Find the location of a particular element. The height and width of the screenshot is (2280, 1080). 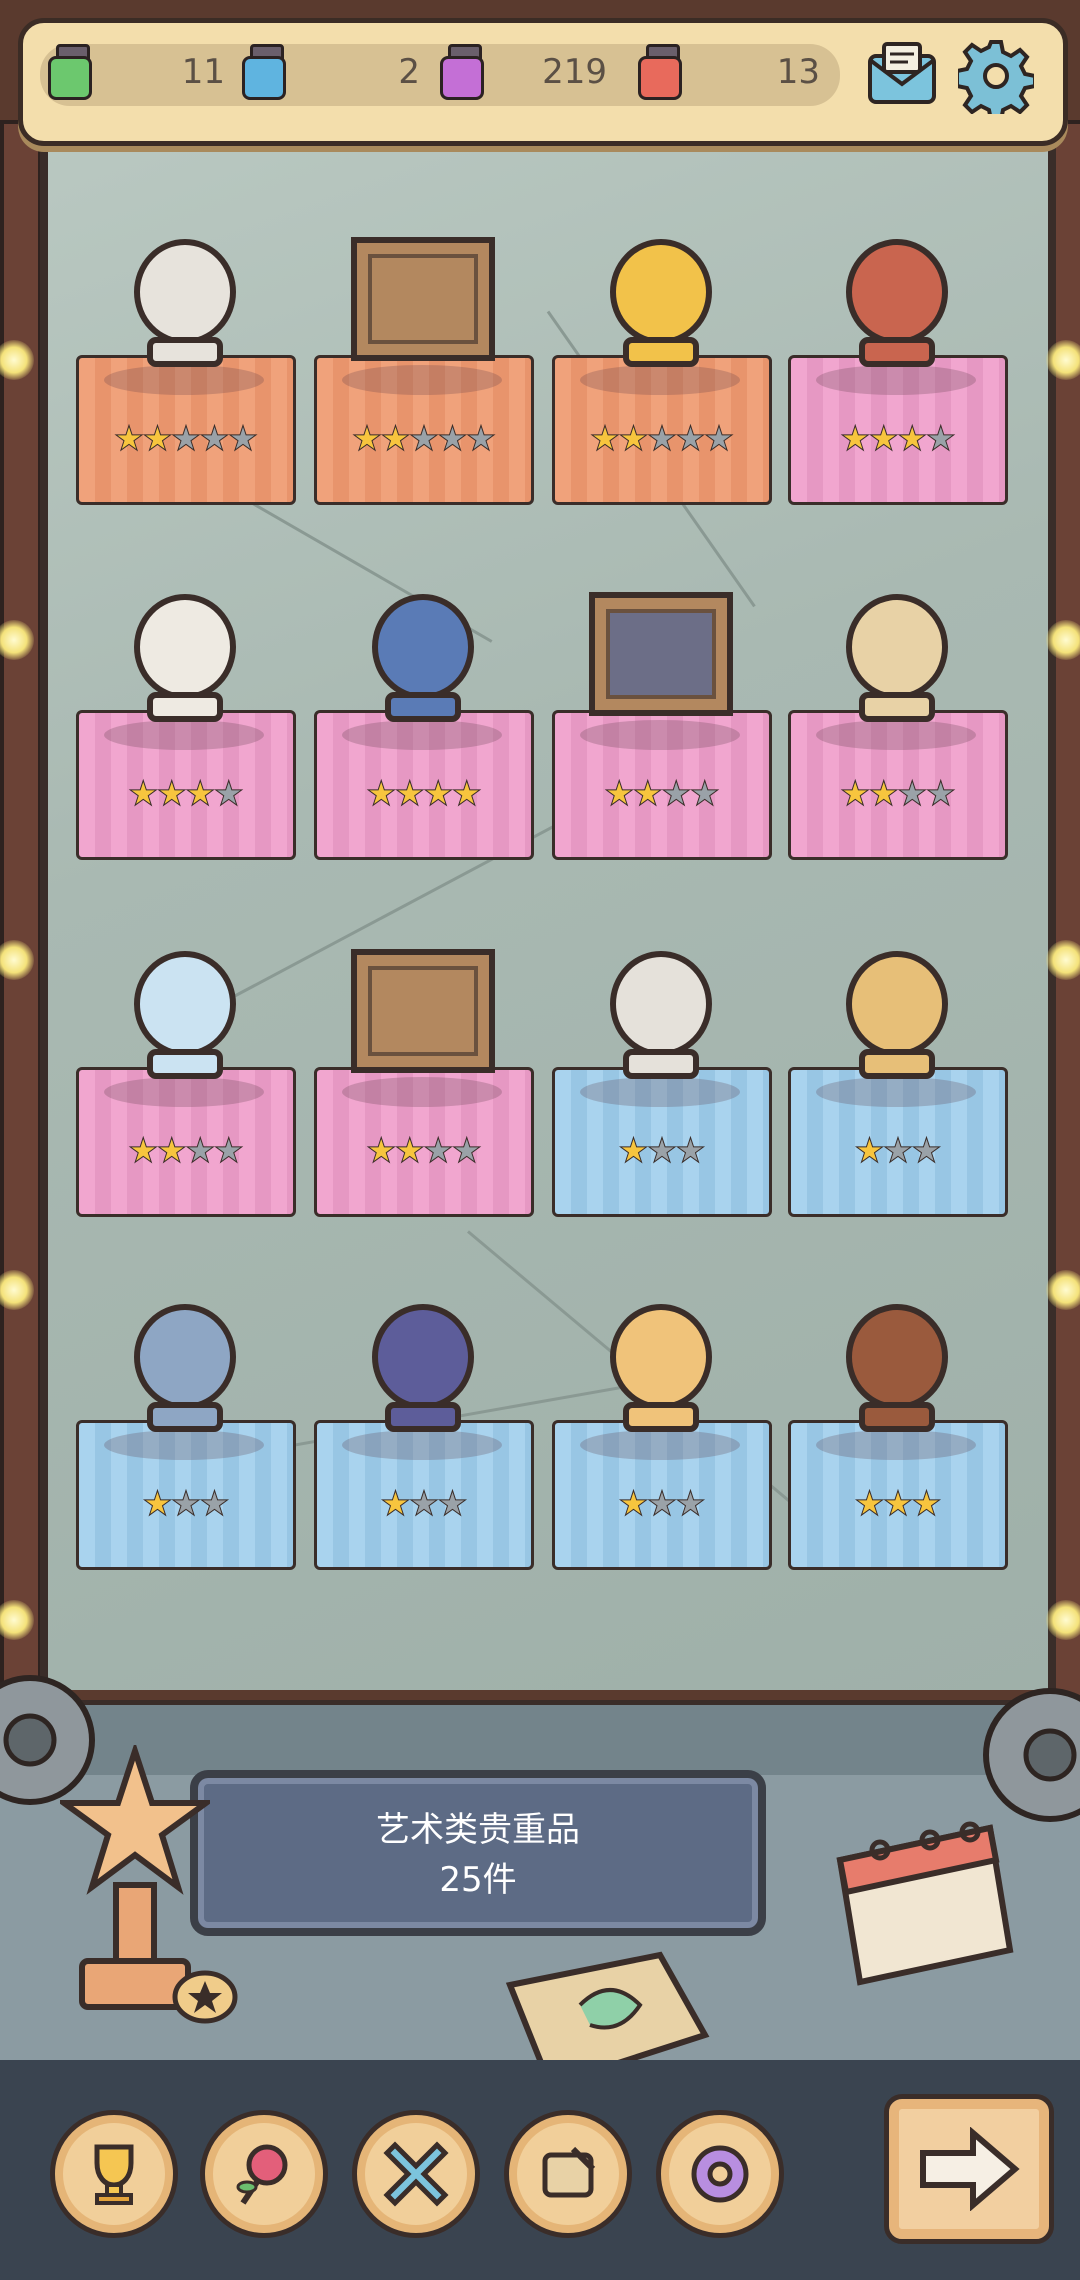

shelf-slot-pharaoh-mask: ★★★★★ is located at coordinates (662, 430).